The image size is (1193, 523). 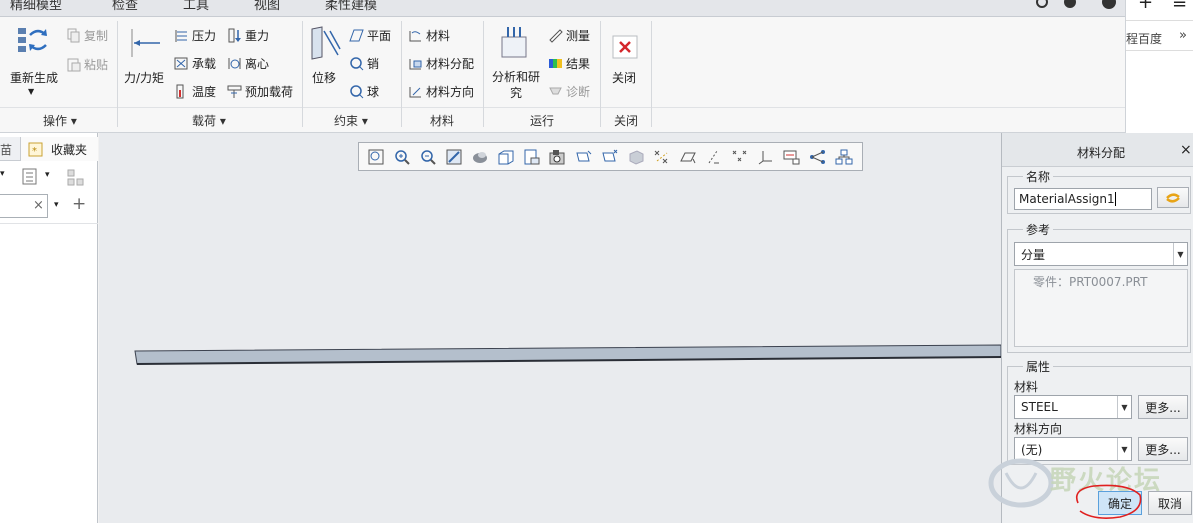 What do you see at coordinates (532, 157) in the screenshot?
I see `view-manager-icon` at bounding box center [532, 157].